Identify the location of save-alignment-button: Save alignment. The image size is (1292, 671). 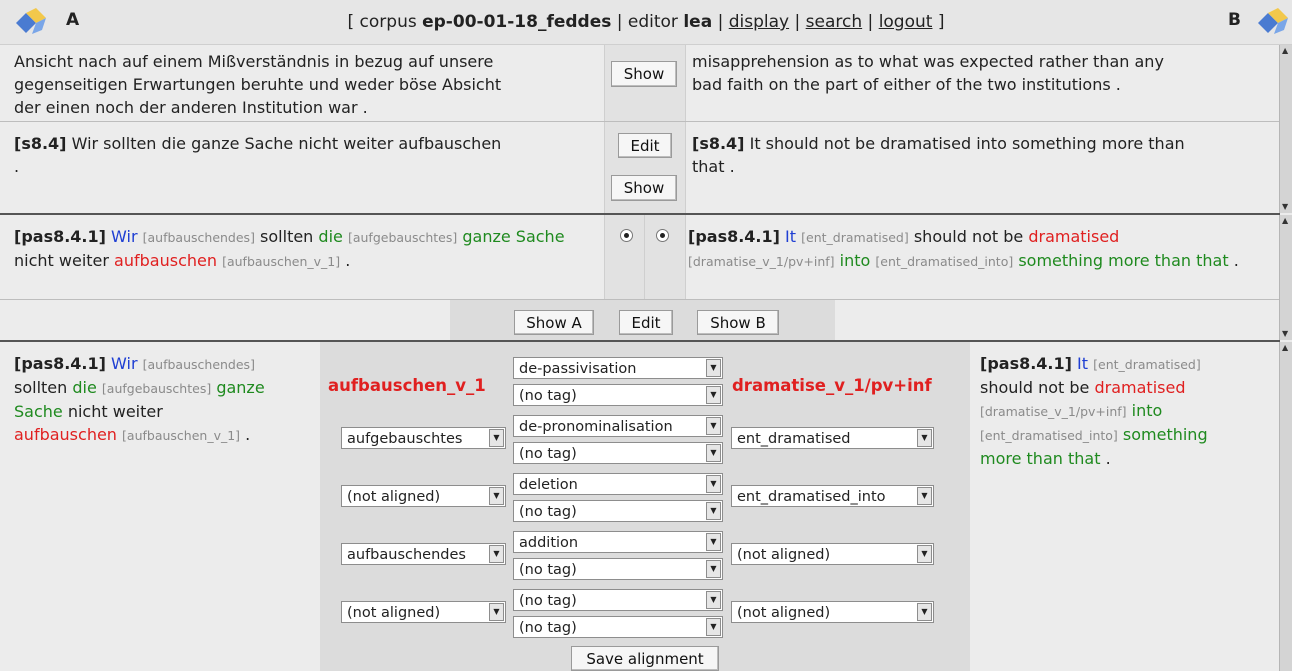
(645, 658).